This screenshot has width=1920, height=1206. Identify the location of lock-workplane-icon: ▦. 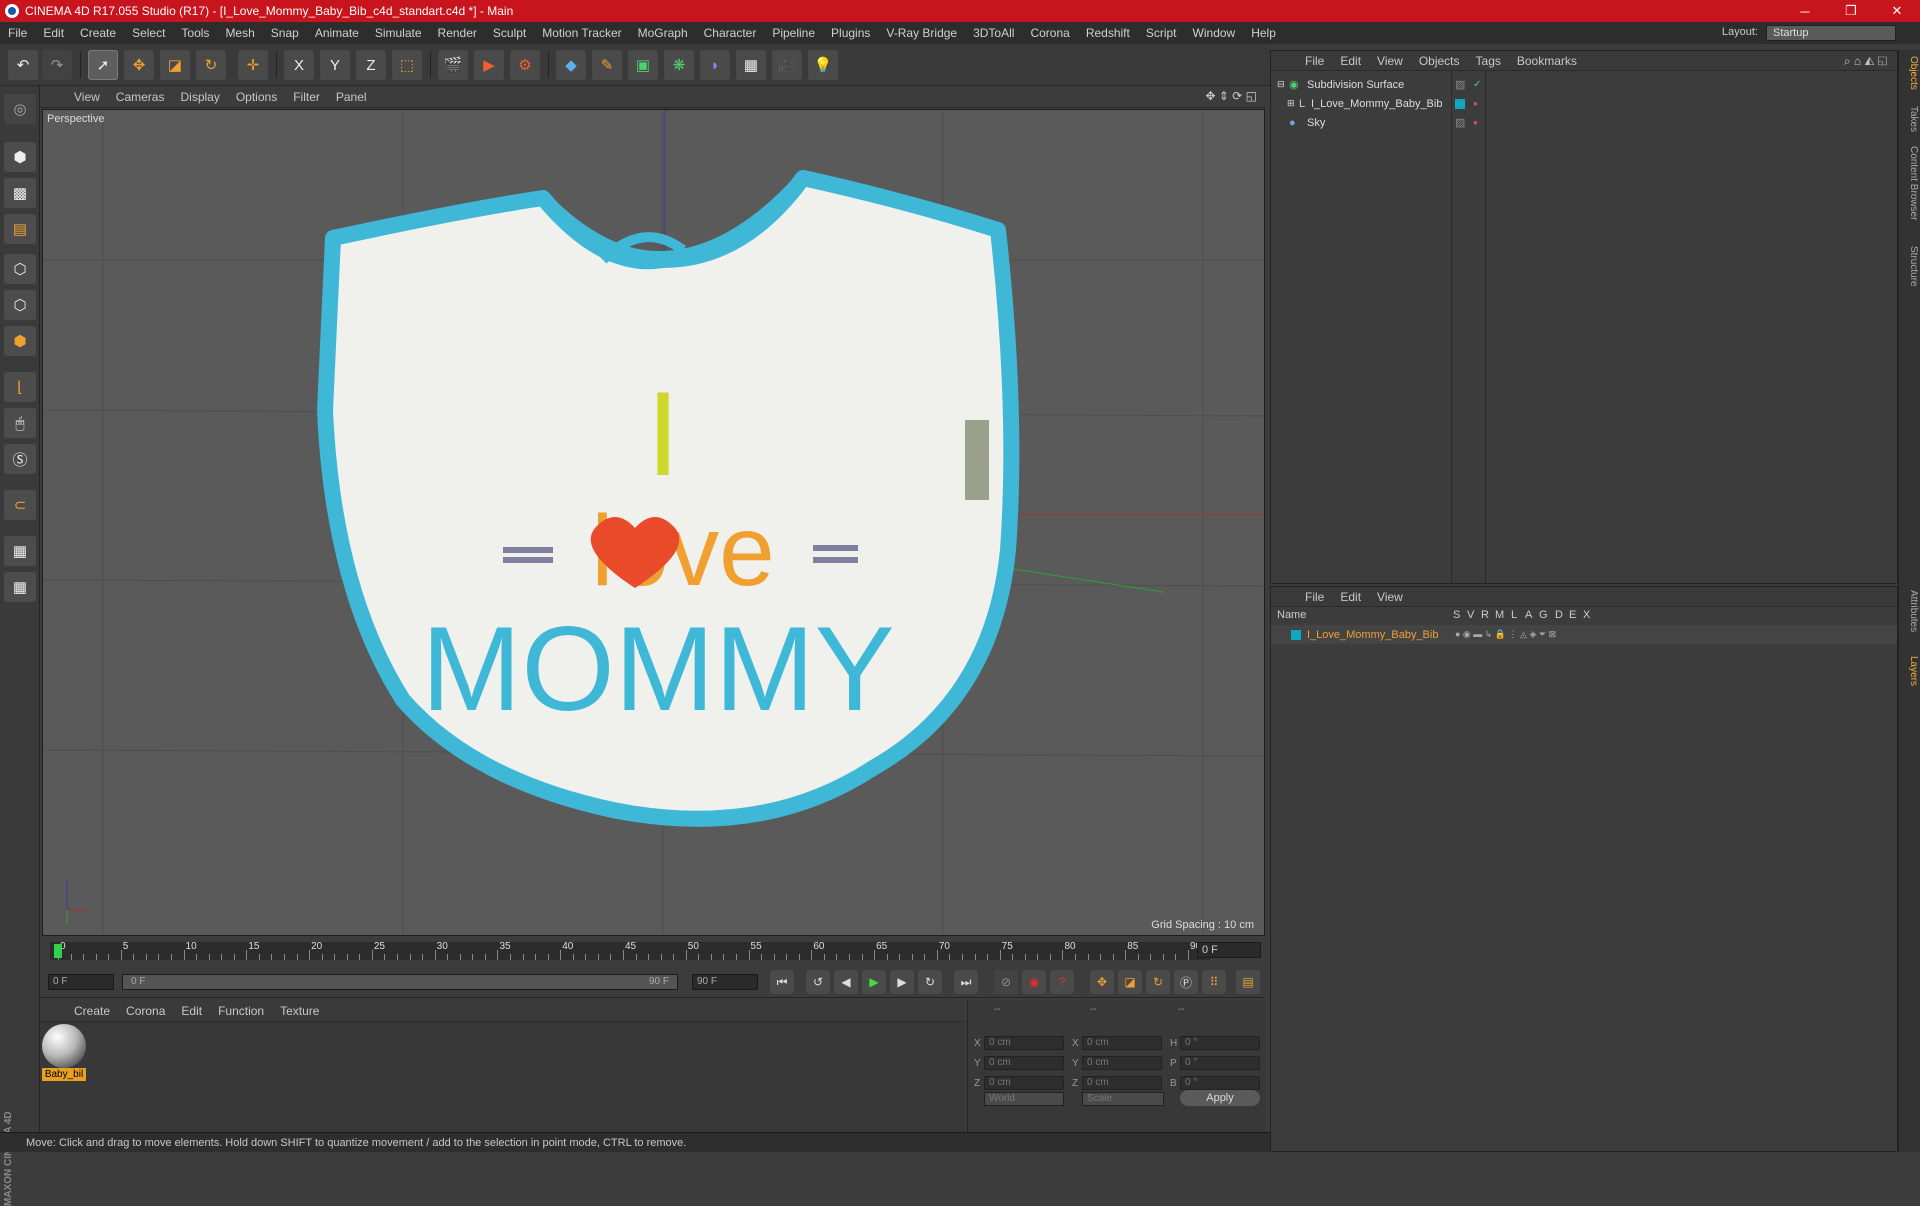
(20, 551).